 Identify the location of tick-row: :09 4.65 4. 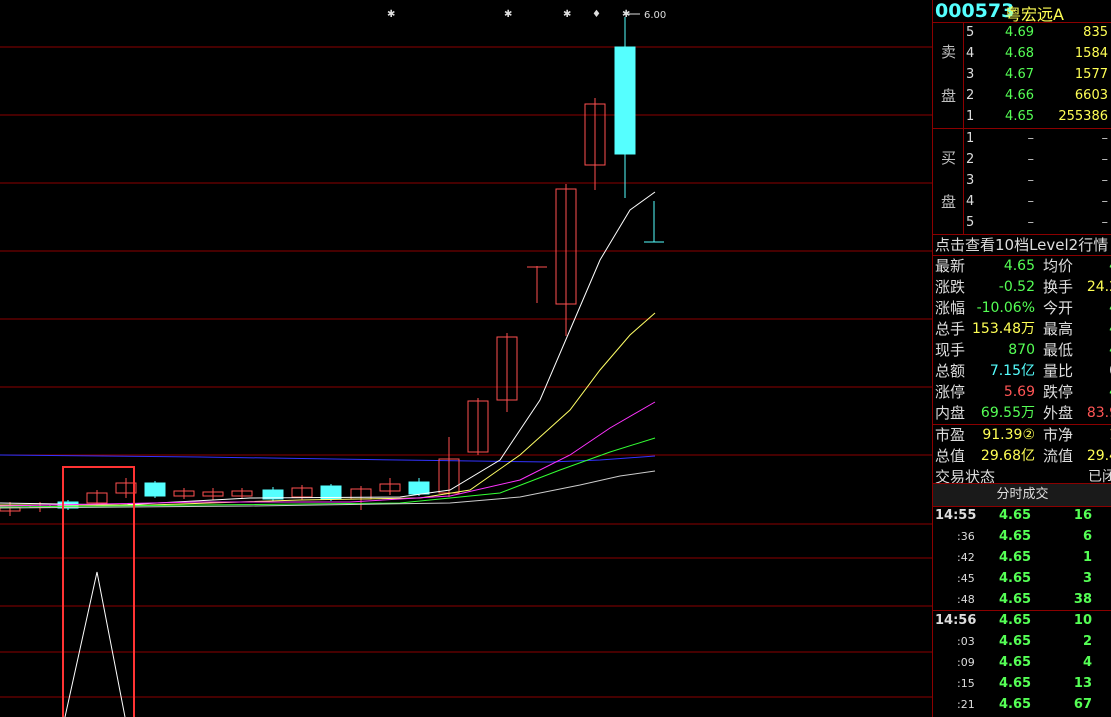
(1022, 662).